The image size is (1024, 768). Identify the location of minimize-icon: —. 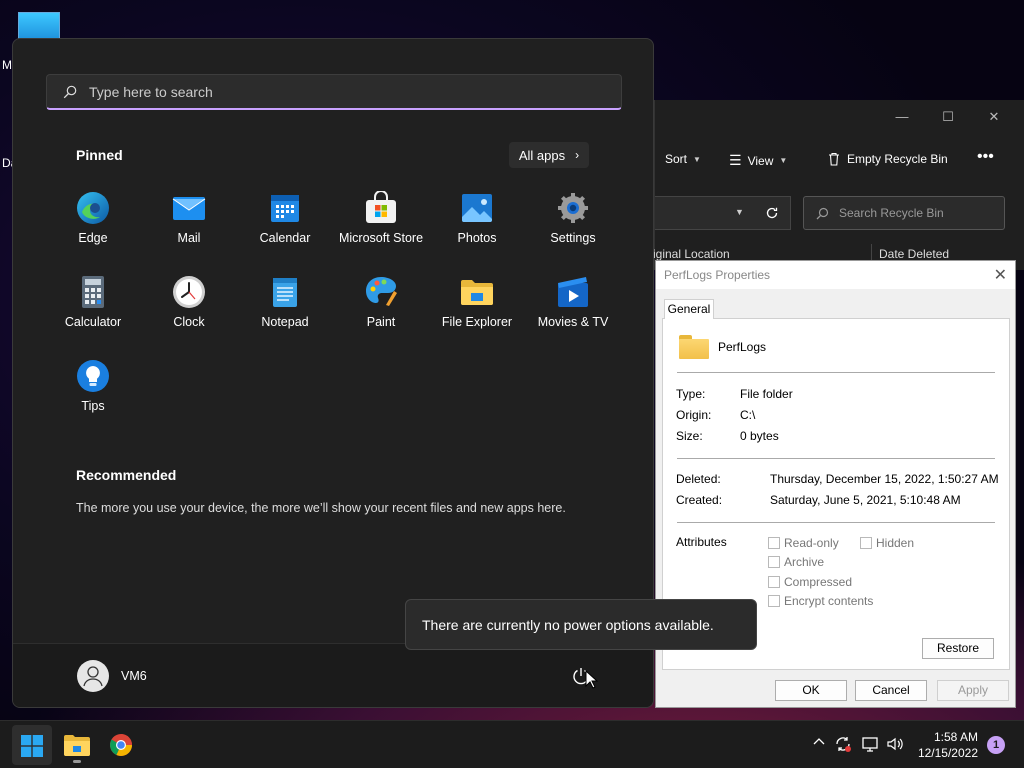
(902, 117).